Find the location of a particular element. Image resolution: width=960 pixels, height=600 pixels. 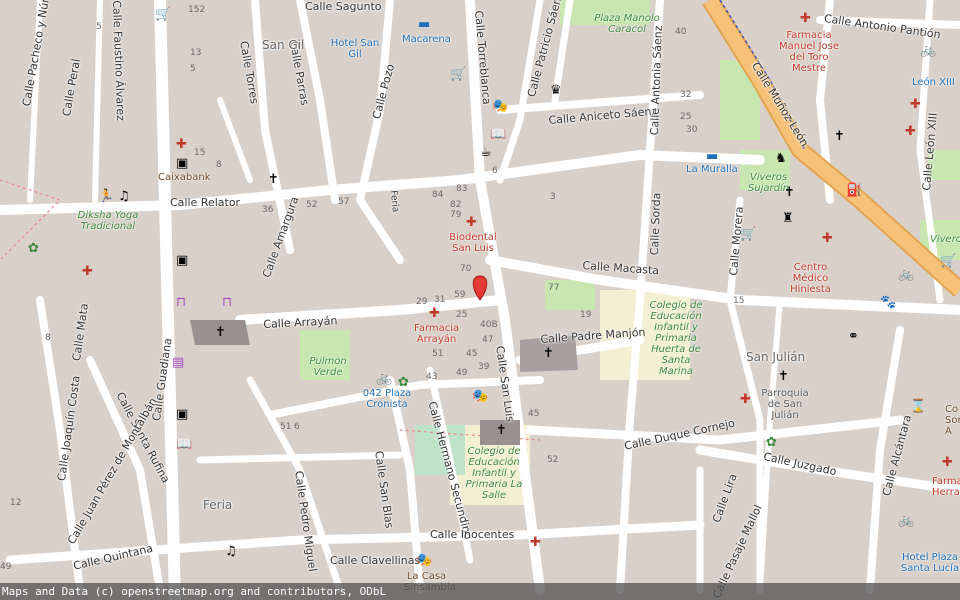

poi-farmacia-arrayan: Farmacia Arrayán is located at coordinates (436, 334).